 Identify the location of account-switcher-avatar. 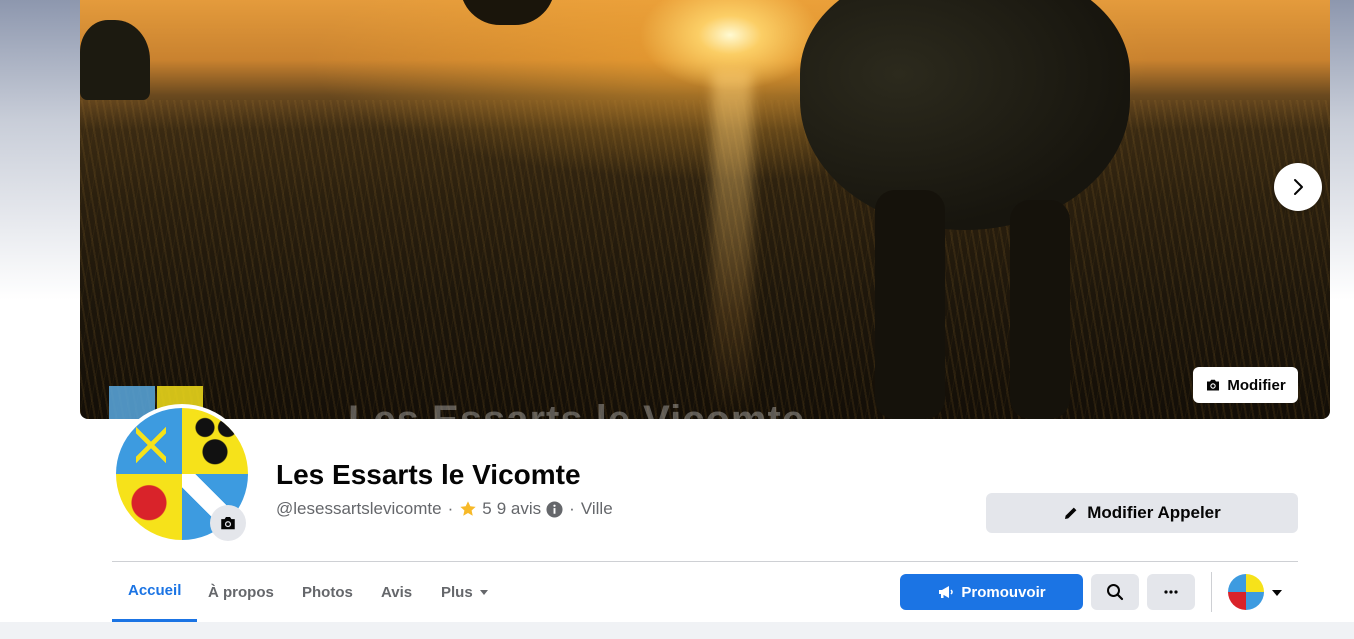
(1246, 592).